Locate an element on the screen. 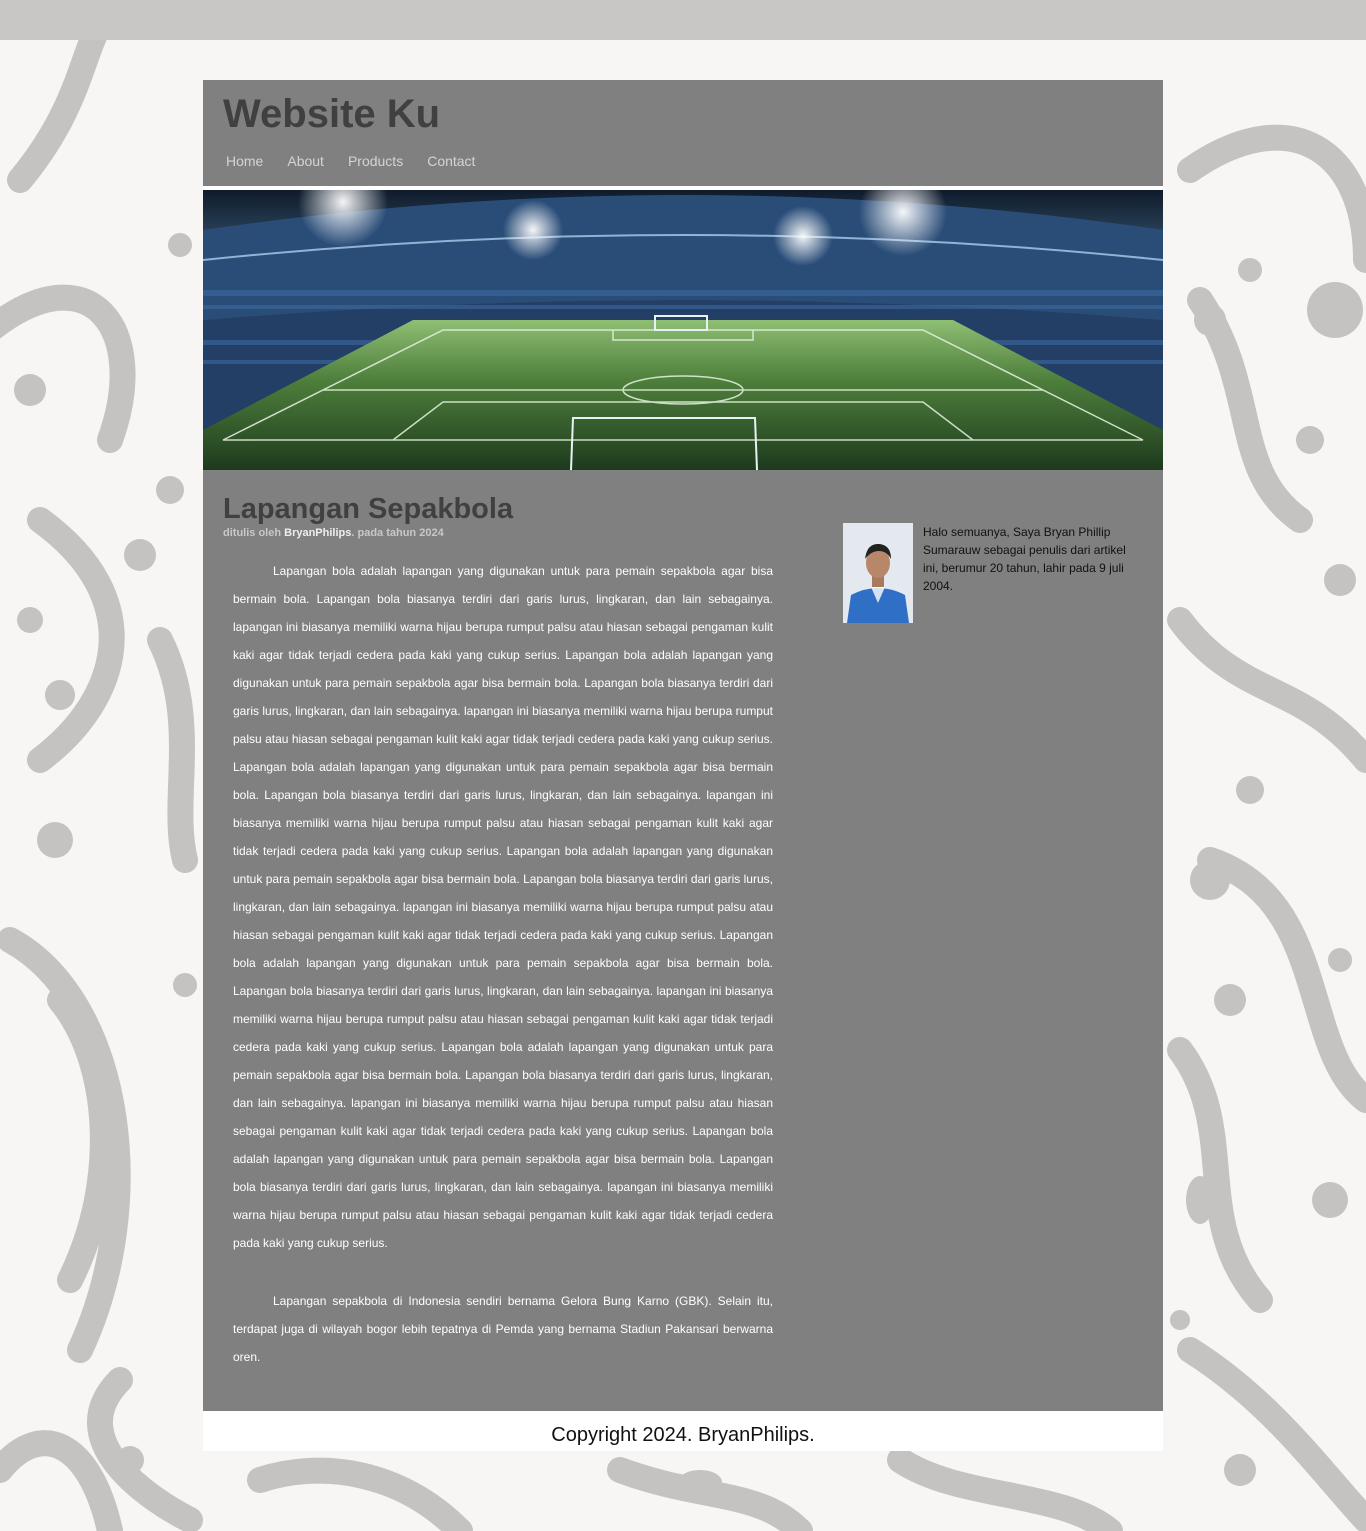  avatar is located at coordinates (878, 573).